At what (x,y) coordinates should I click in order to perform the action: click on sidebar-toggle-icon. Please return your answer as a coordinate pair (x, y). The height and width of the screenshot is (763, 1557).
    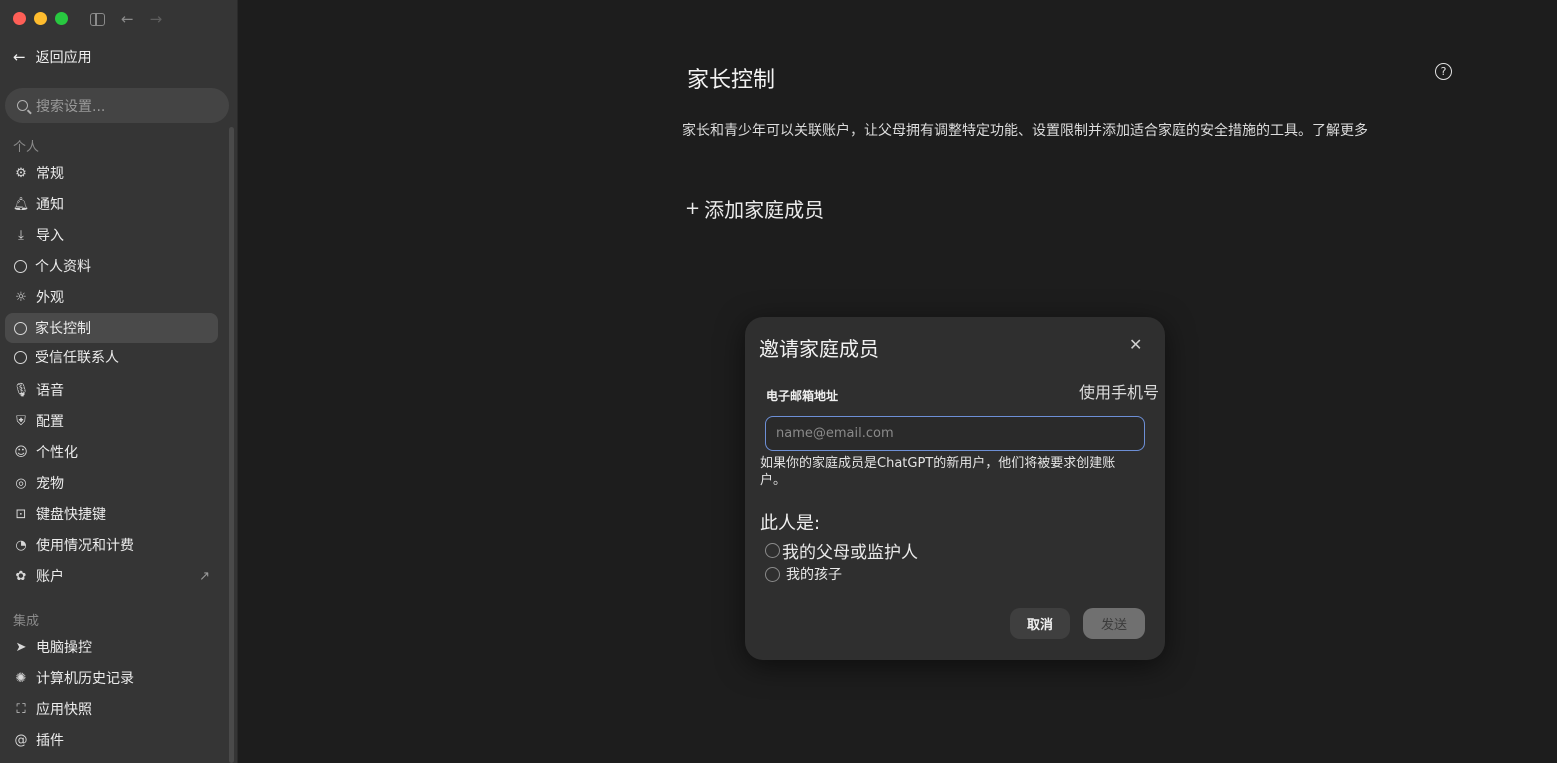
    Looking at the image, I should click on (97, 19).